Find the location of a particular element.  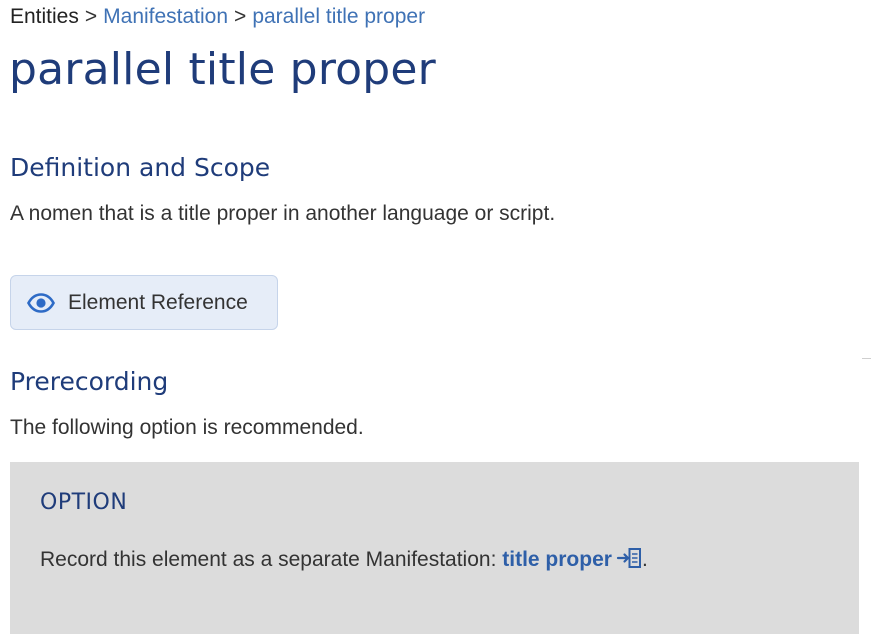

option-text-after: . is located at coordinates (644, 559).